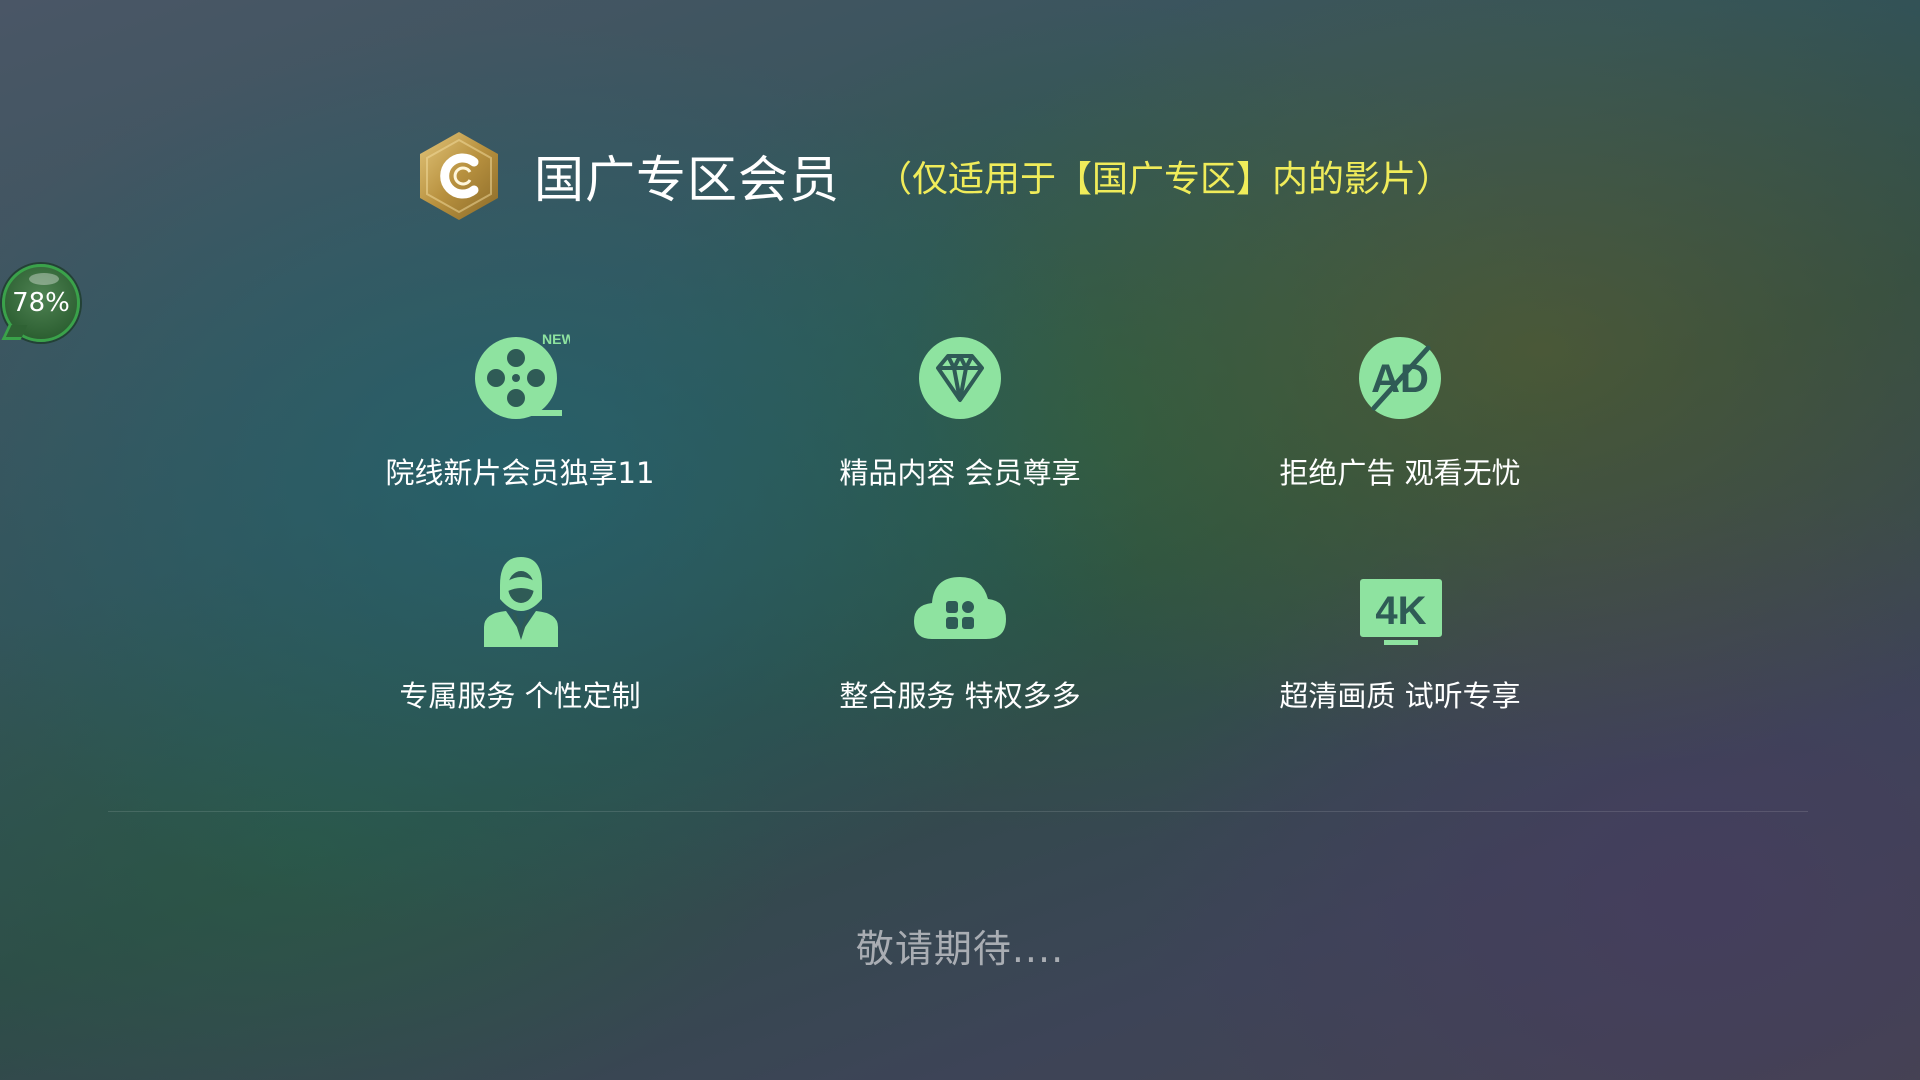  What do you see at coordinates (556, 339) in the screenshot?
I see `new-badge: NEW` at bounding box center [556, 339].